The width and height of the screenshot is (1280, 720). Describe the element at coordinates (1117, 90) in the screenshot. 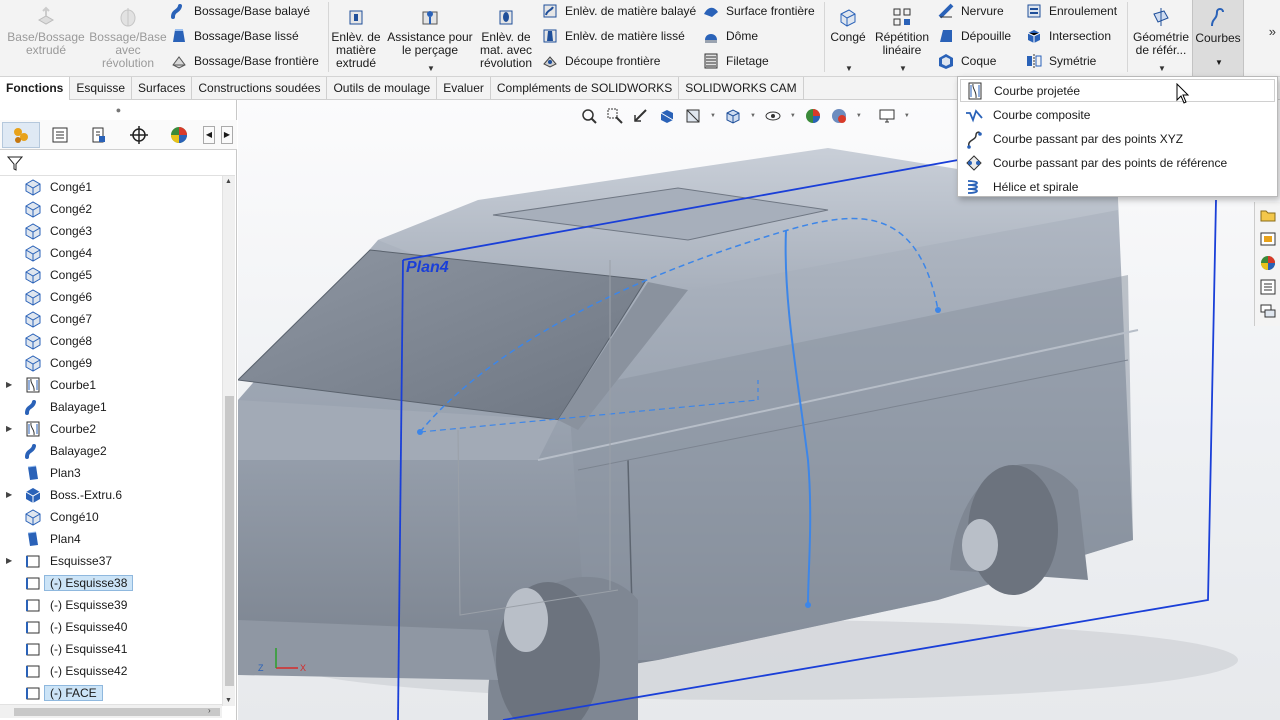

I see `menu-item-projected-curve: Courbe projetée` at that location.